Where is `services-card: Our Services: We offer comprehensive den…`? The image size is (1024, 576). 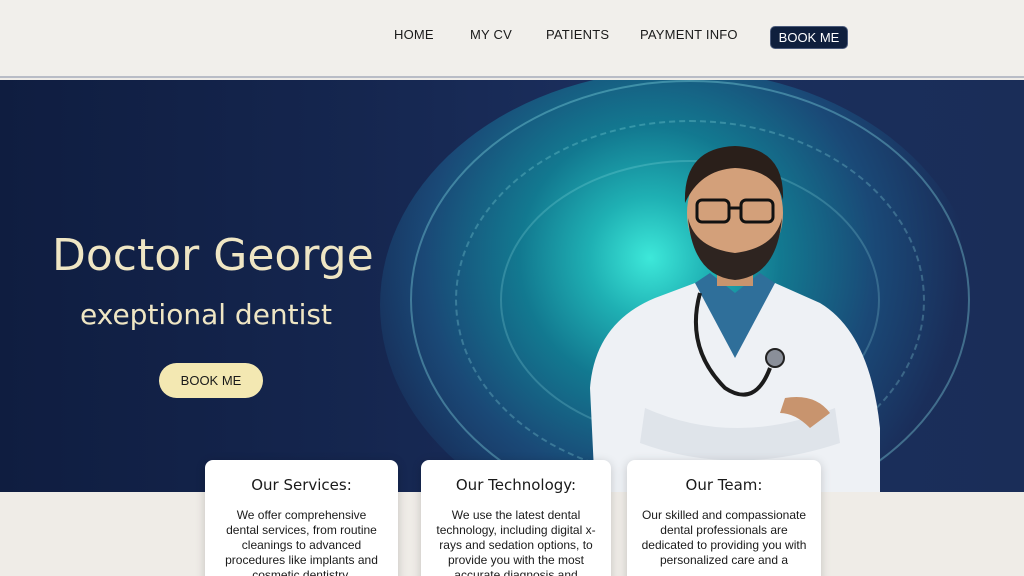 services-card: Our Services: We offer comprehensive den… is located at coordinates (301, 518).